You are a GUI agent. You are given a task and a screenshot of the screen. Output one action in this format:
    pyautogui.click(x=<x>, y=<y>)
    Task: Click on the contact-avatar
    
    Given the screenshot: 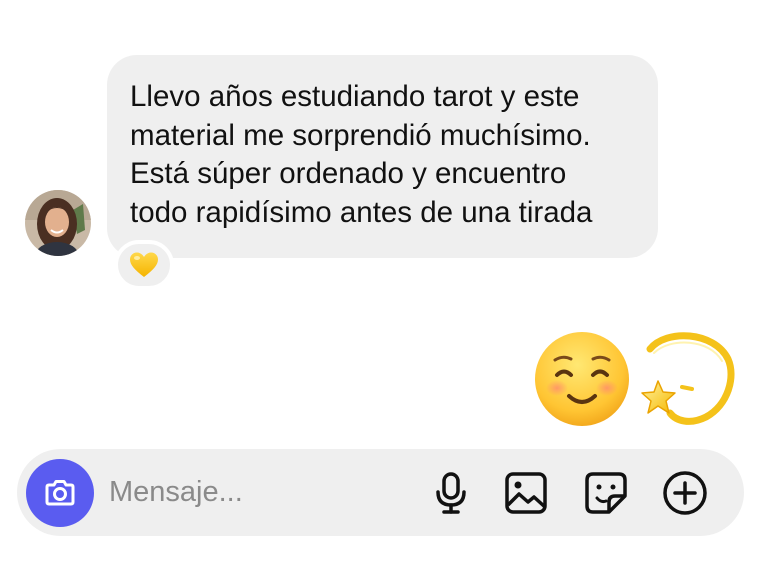 What is the action you would take?
    pyautogui.click(x=58, y=223)
    